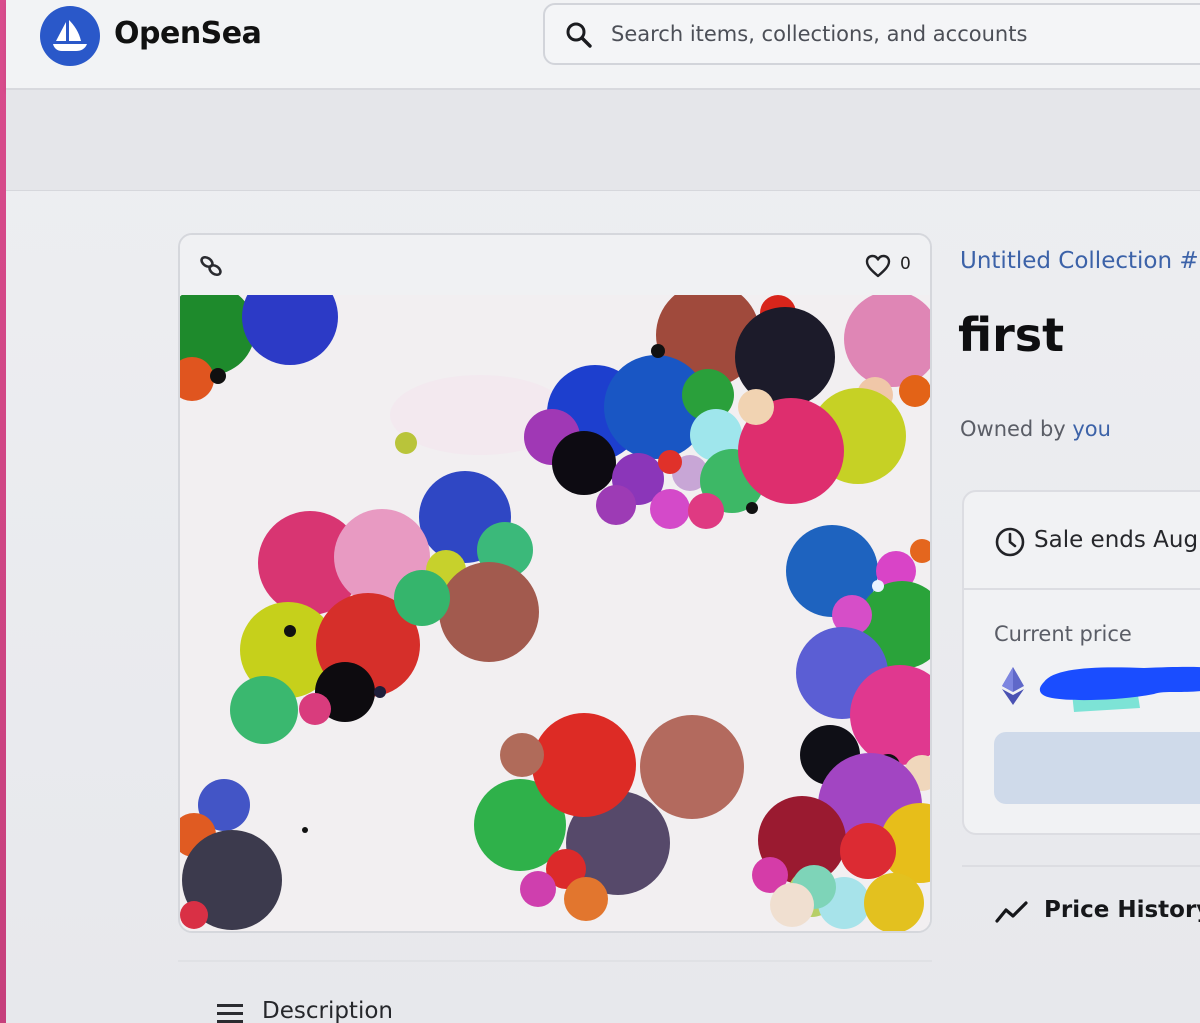 Image resolution: width=1200 pixels, height=1023 pixels. What do you see at coordinates (188, 33) in the screenshot?
I see `brand-name: OpenSea` at bounding box center [188, 33].